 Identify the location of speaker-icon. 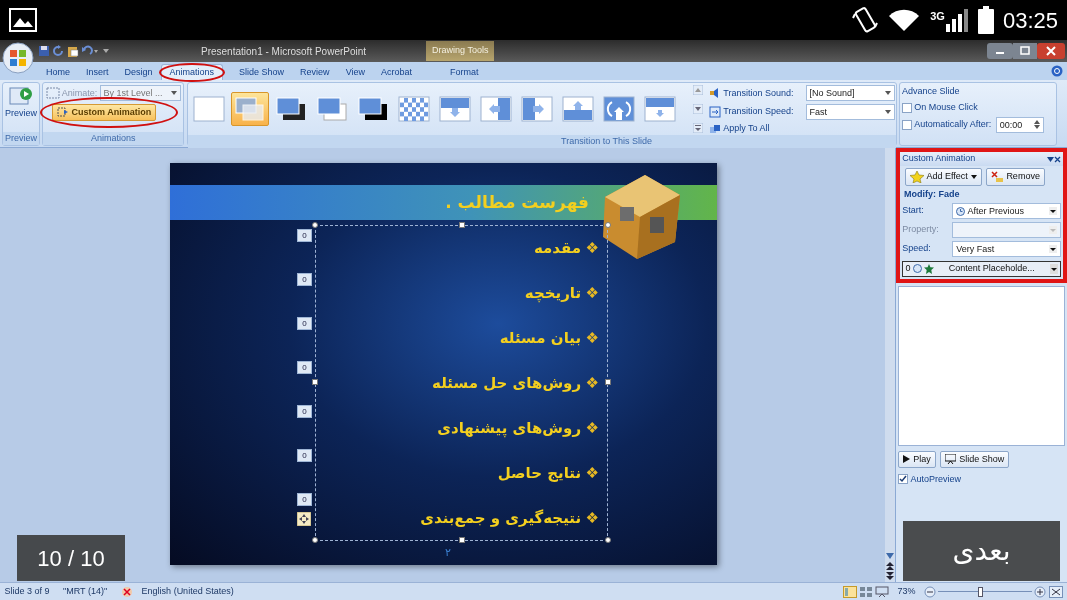
(715, 93).